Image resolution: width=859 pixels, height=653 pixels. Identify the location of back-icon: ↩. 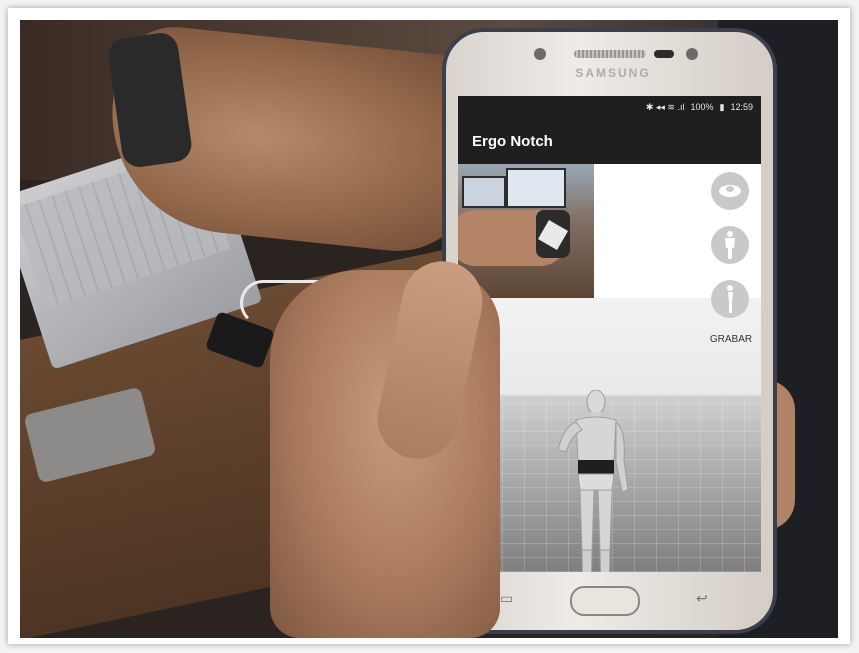
(702, 598).